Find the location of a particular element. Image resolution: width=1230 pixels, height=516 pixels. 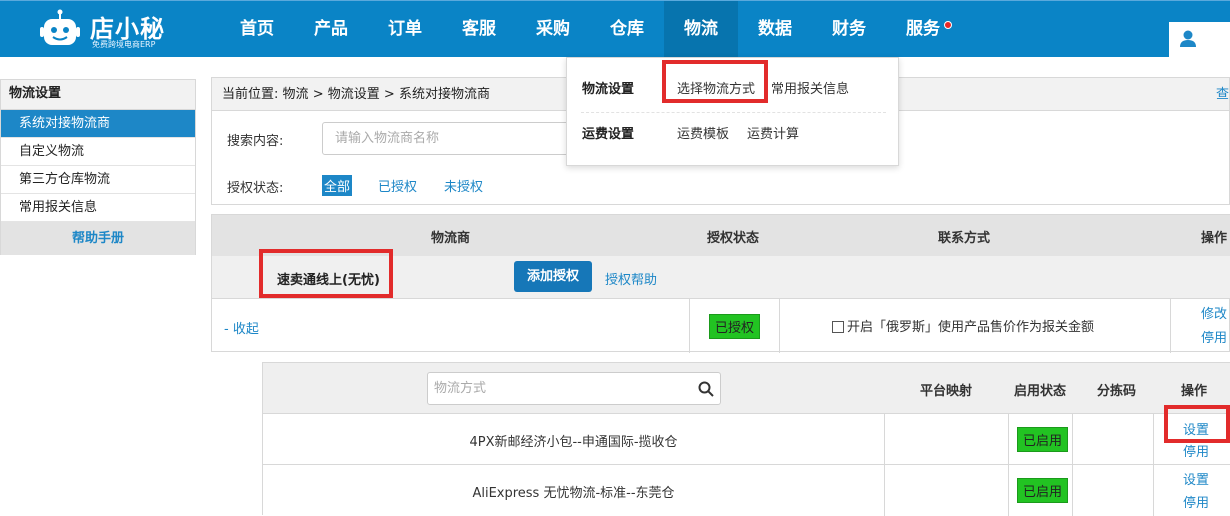

auth-filter-all: 全部 is located at coordinates (337, 185).